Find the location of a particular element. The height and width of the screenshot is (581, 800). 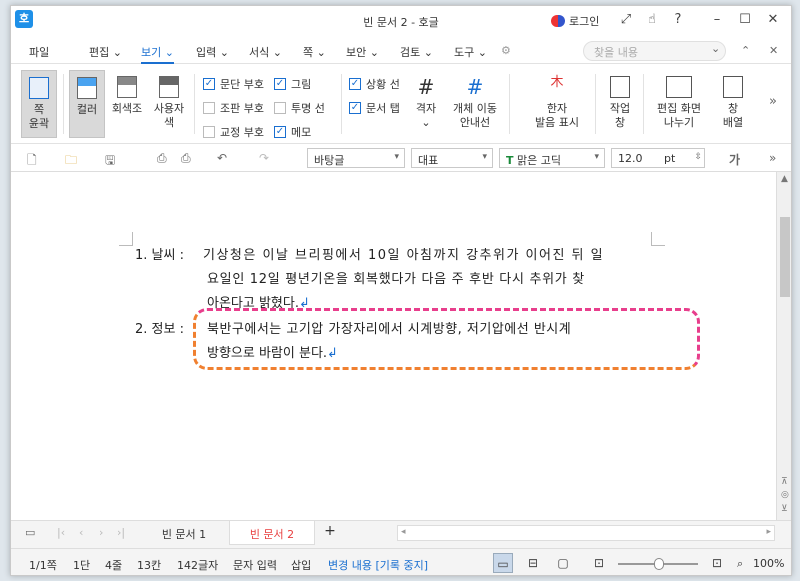

vertical-scrollbar: ▲ ⊼ ◎ ⊻ is located at coordinates (783, 346).